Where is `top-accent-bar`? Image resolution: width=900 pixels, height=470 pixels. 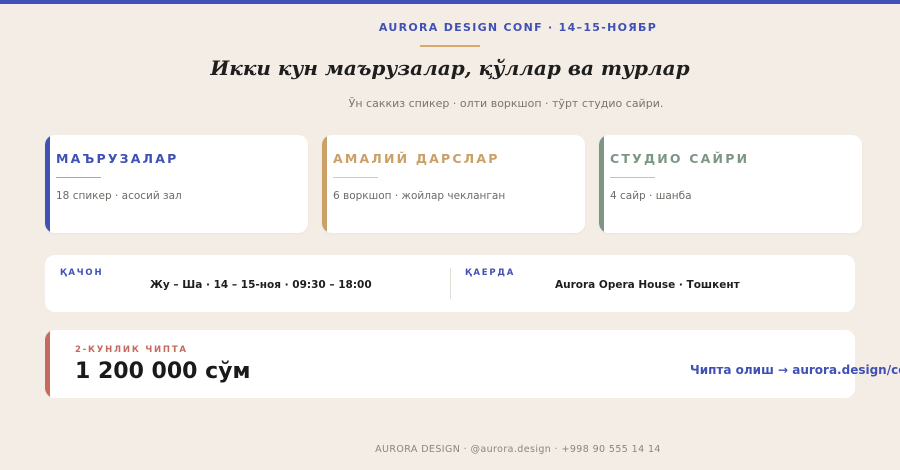 top-accent-bar is located at coordinates (450, 2).